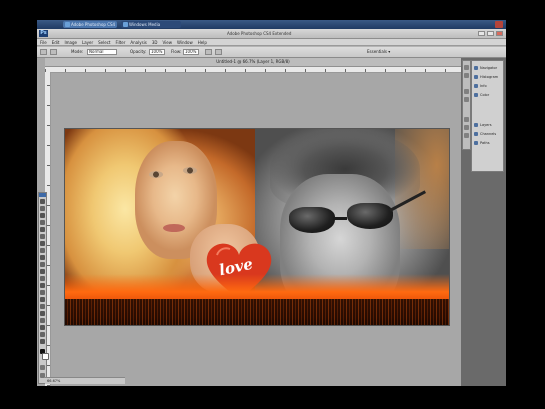 The image size is (545, 409). Describe the element at coordinates (202, 42) in the screenshot. I see `menu-help: Help` at that location.